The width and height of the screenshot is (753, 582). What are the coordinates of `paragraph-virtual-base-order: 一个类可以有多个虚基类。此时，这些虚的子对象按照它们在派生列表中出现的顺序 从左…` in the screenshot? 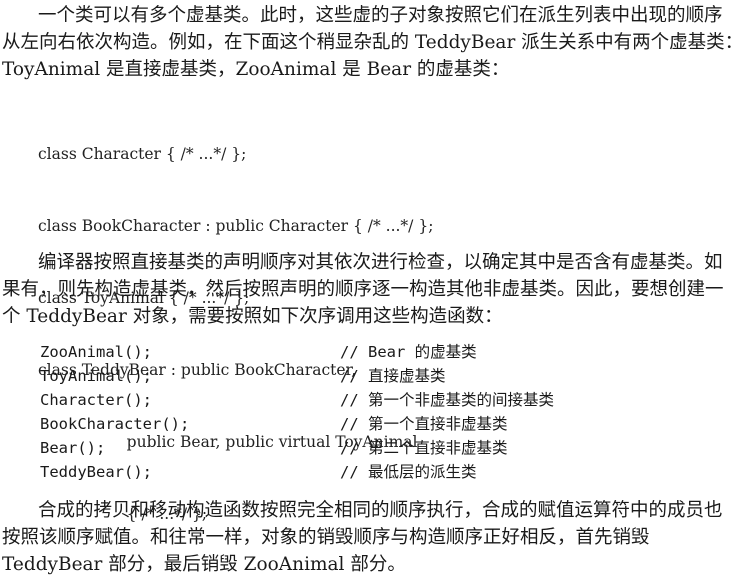 It's located at (376, 42).